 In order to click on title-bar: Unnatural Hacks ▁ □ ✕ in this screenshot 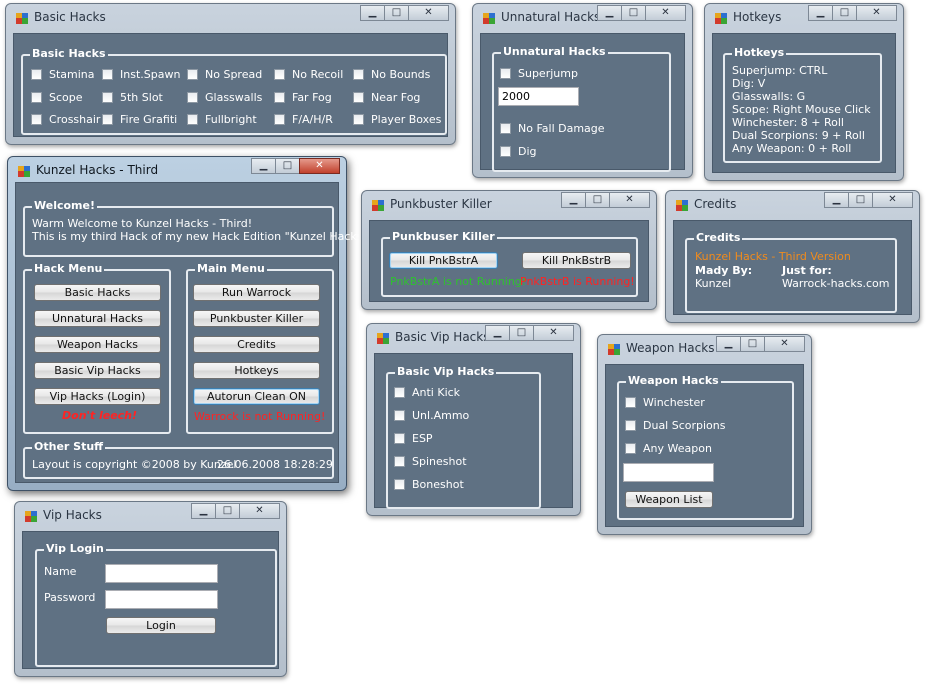, I will do `click(582, 18)`.